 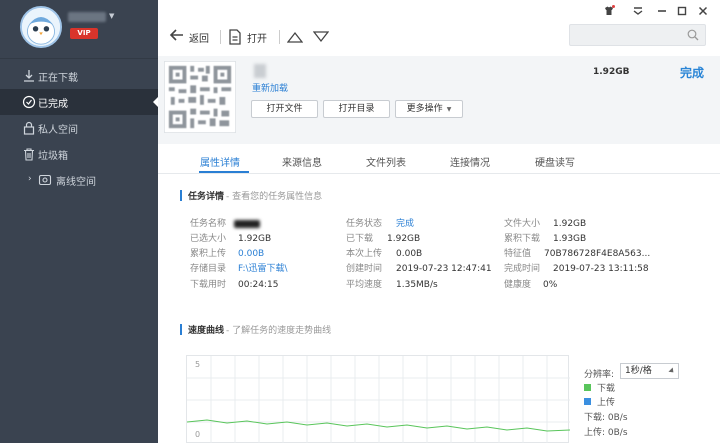 I want to click on section-title: 任务详情, so click(x=206, y=197).